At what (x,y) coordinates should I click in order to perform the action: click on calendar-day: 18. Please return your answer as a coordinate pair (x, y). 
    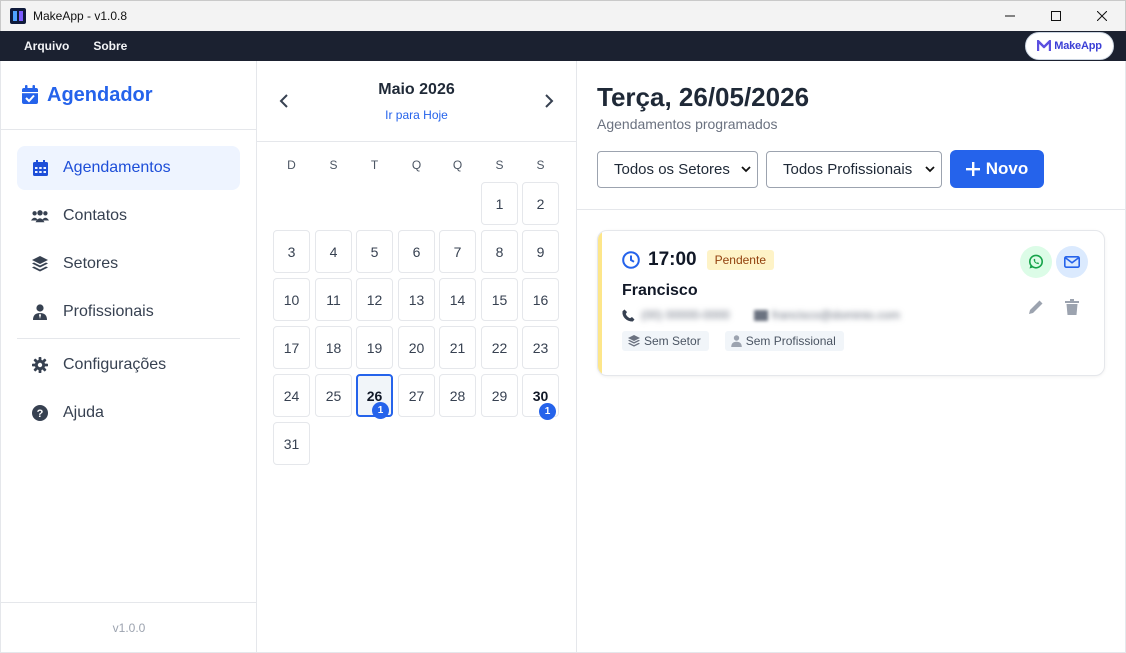
    Looking at the image, I should click on (333, 347).